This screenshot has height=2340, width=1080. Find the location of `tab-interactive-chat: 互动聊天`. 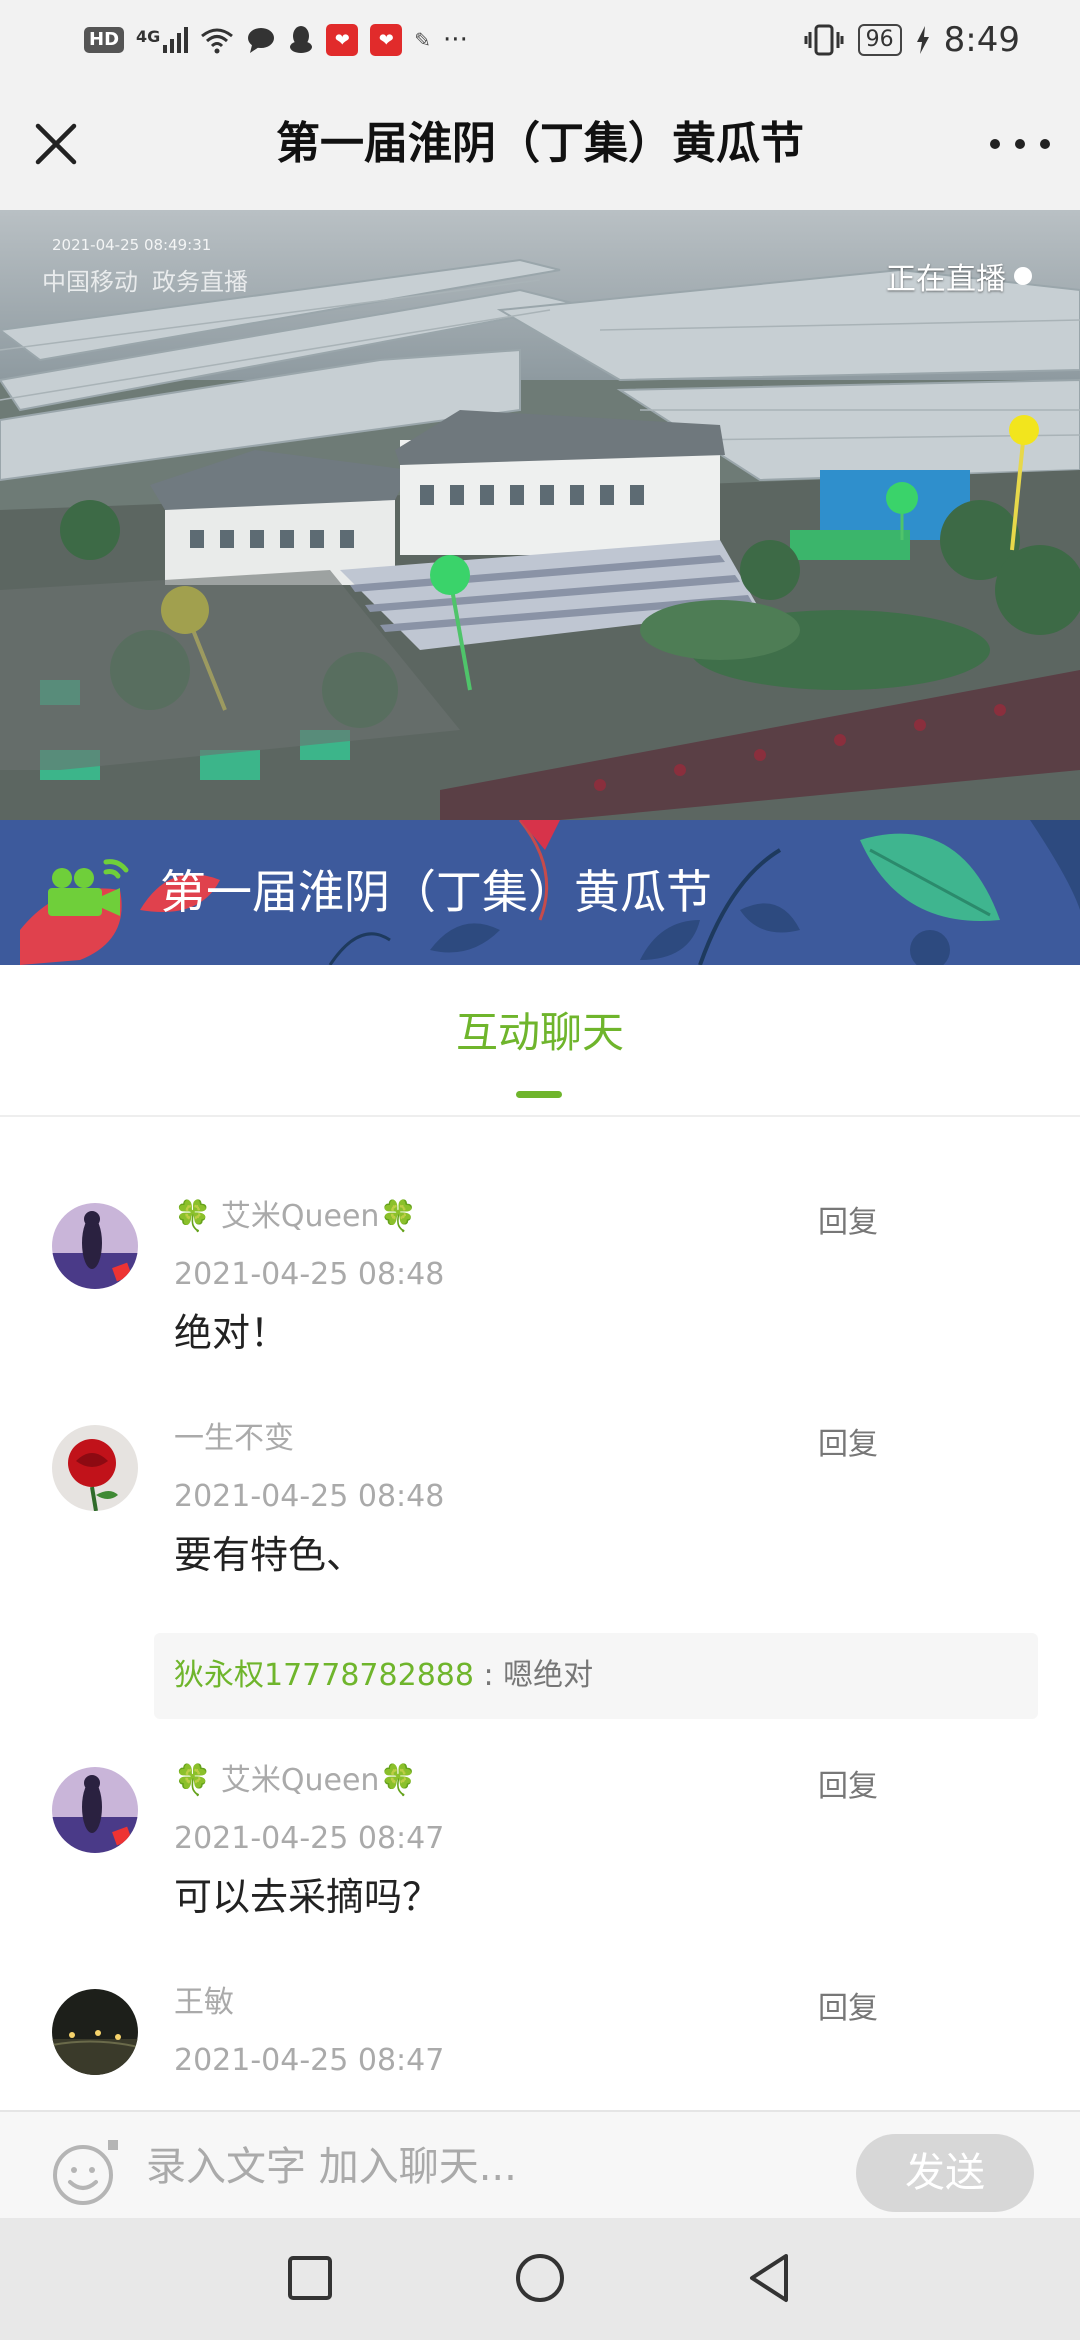

tab-interactive-chat: 互动聊天 is located at coordinates (540, 1033).